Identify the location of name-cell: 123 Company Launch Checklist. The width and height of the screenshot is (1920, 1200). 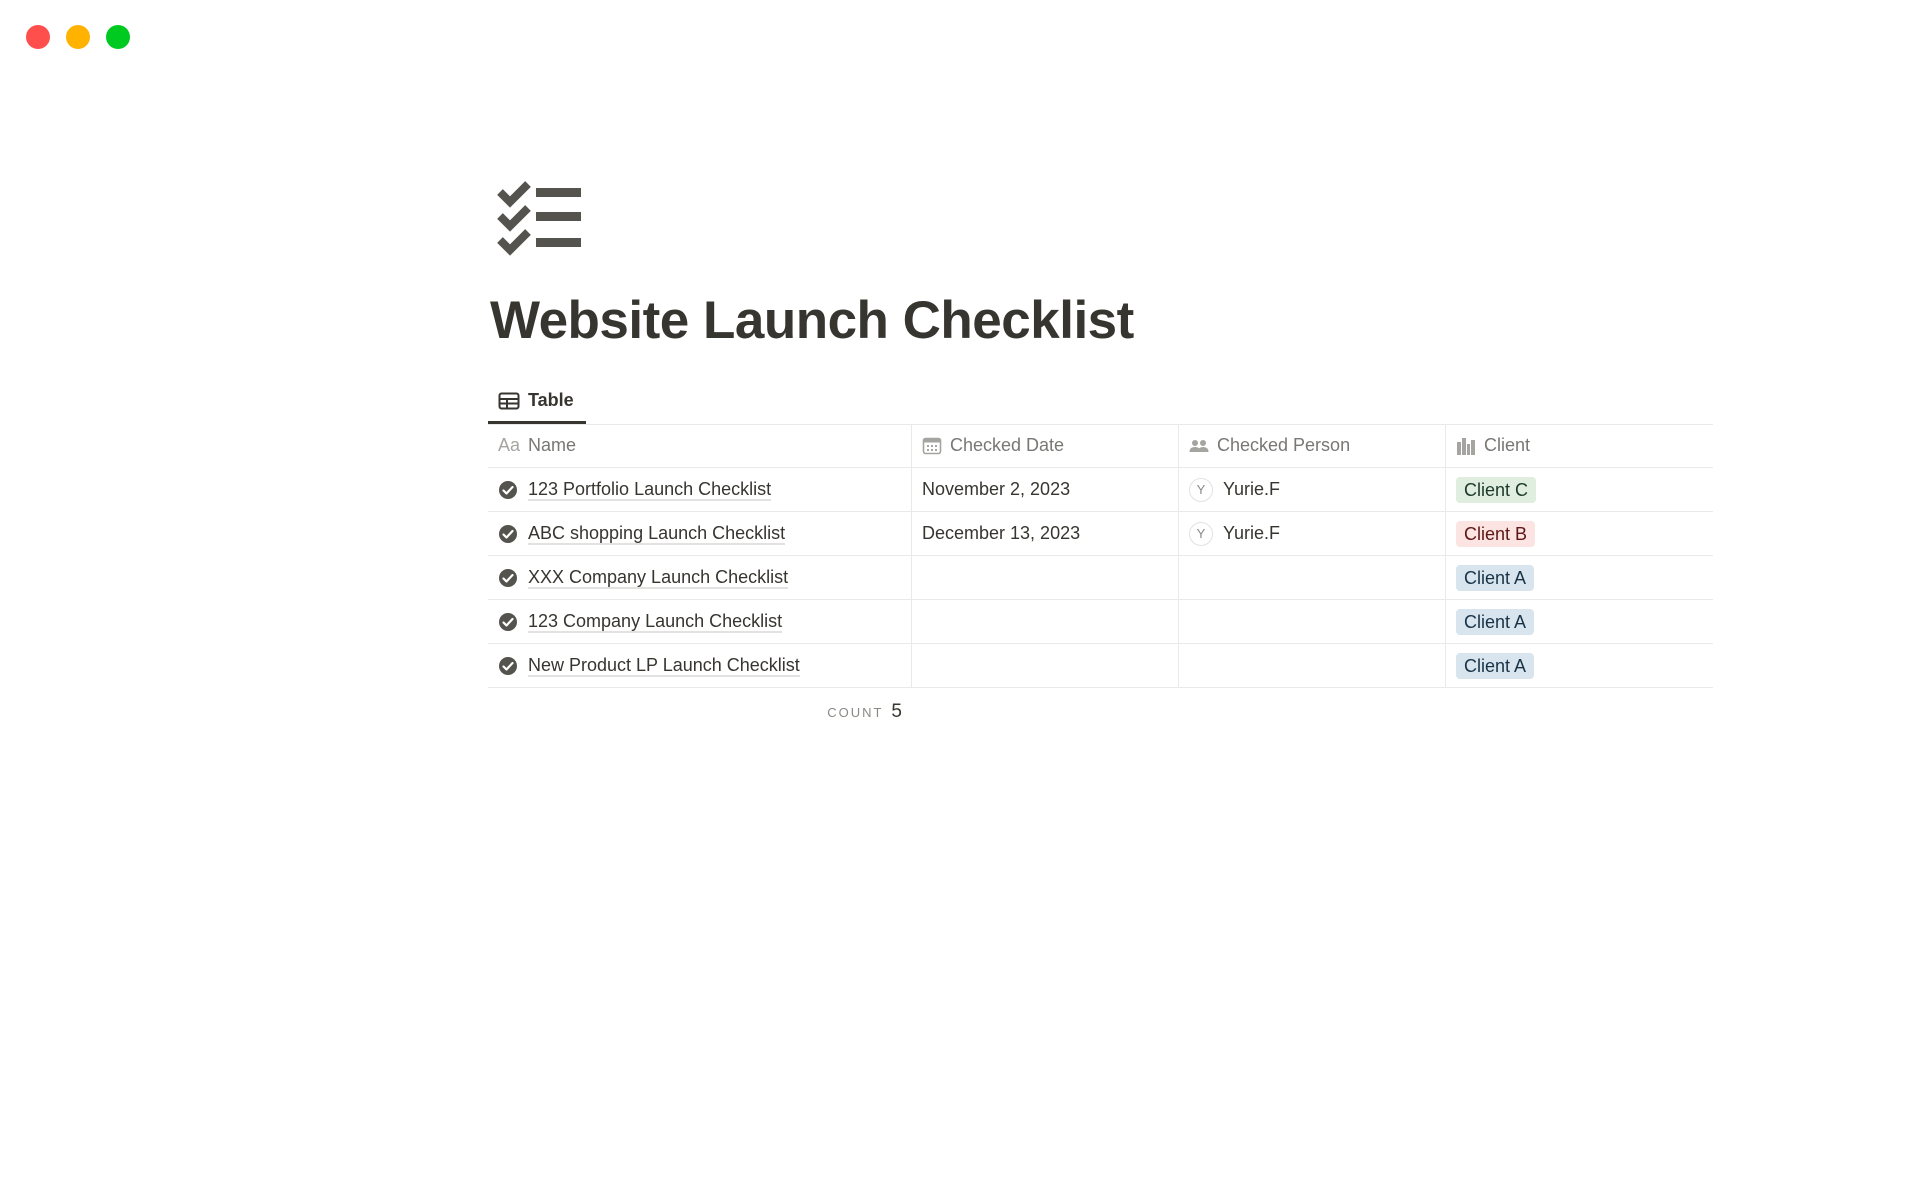
(700, 621).